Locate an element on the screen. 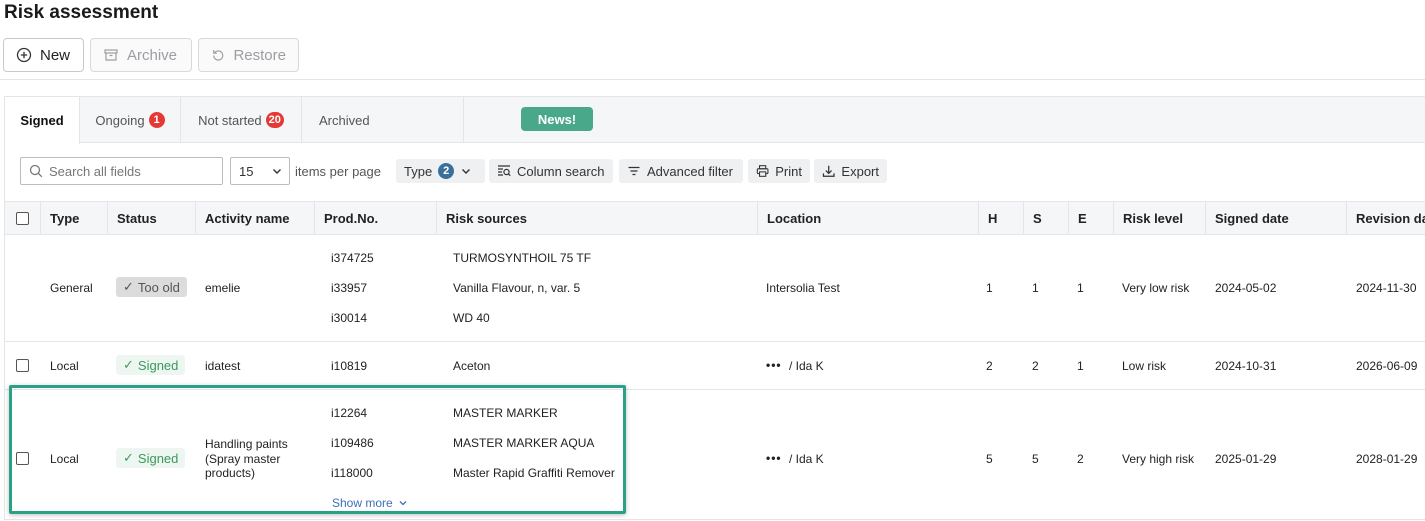 The width and height of the screenshot is (1425, 521). status-badge: ✓ Signed is located at coordinates (151, 365).